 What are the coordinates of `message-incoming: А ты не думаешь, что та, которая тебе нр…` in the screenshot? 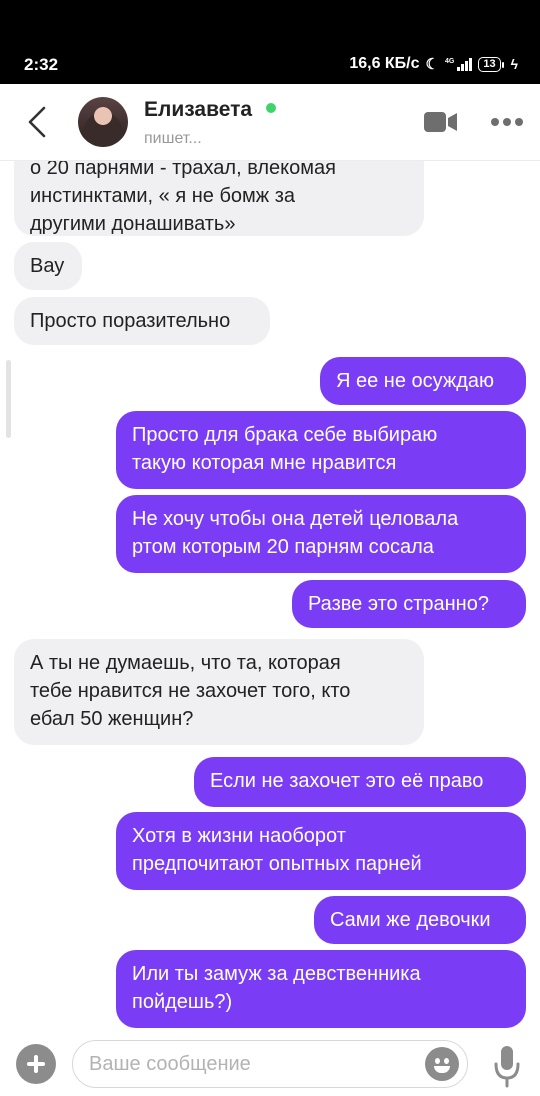 It's located at (219, 692).